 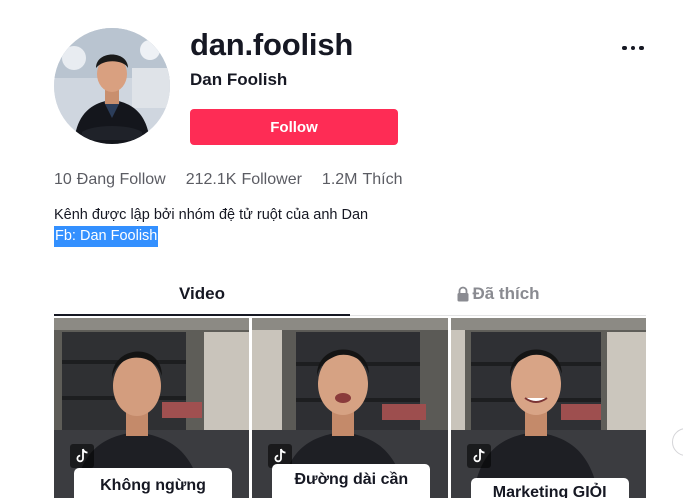 I want to click on bio-link: Fb: Dan Foolish, so click(x=106, y=236).